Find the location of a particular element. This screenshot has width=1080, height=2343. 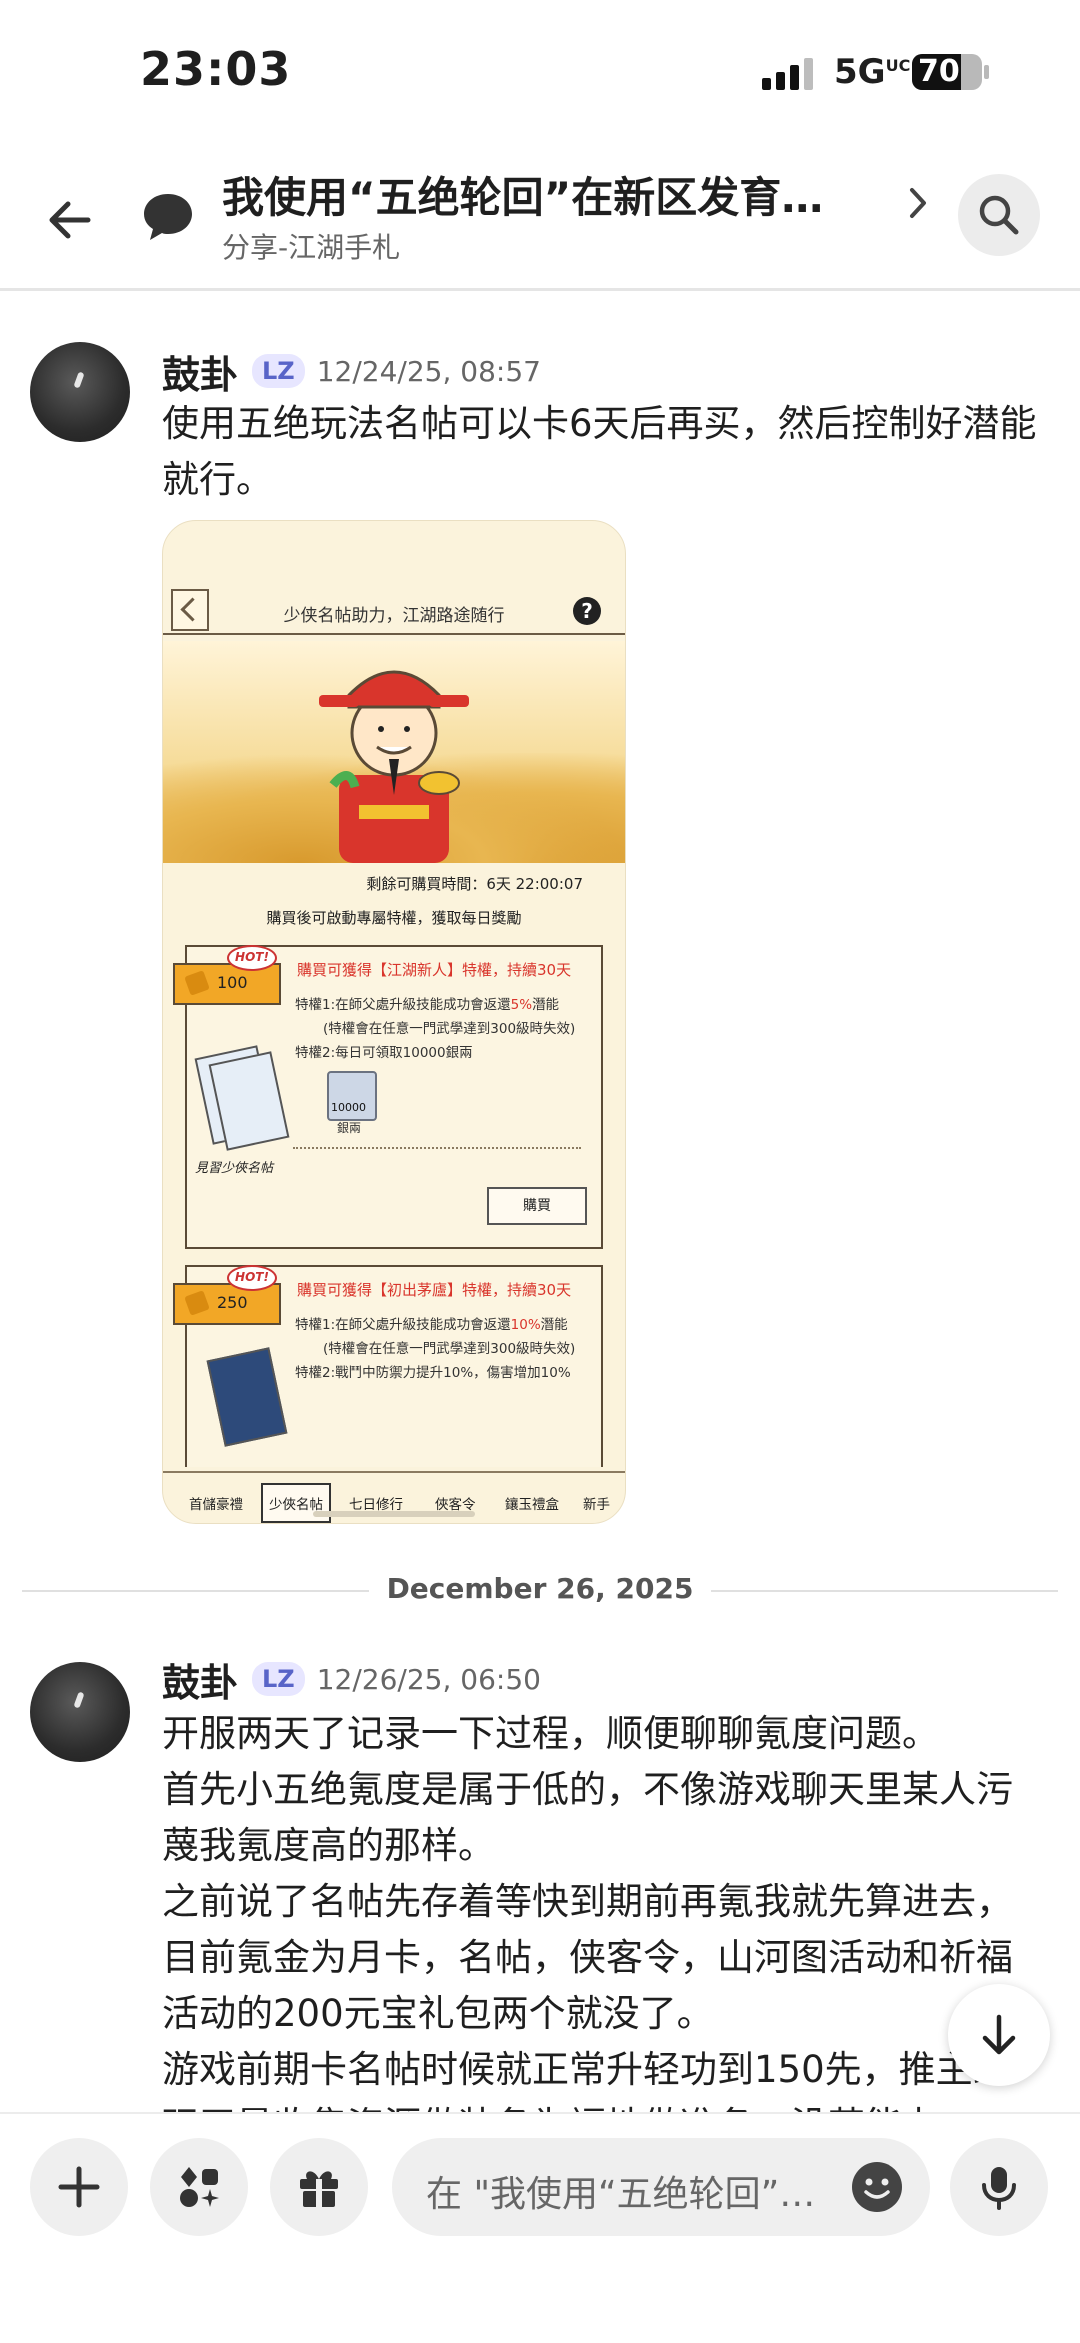

scroll-to-bottom-button is located at coordinates (999, 2035).